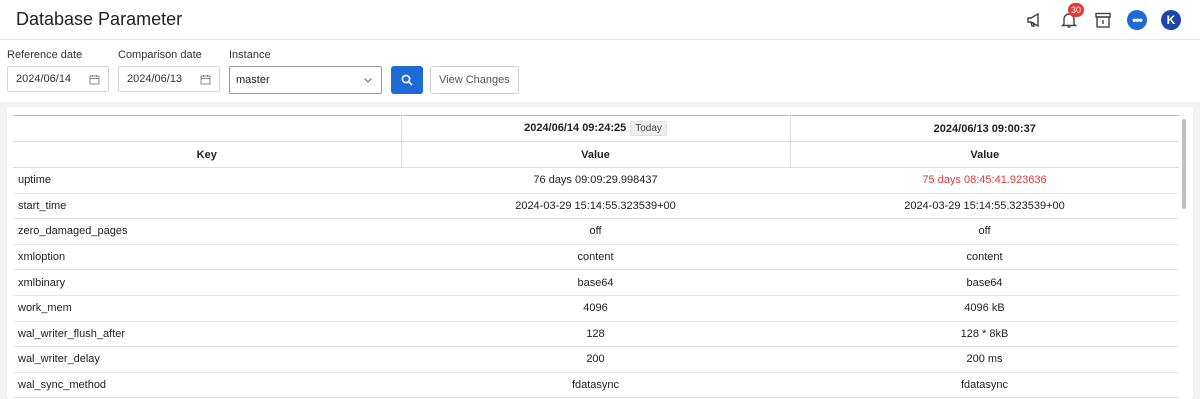 This screenshot has width=1200, height=399. I want to click on reference-value-cell: 4096, so click(595, 308).